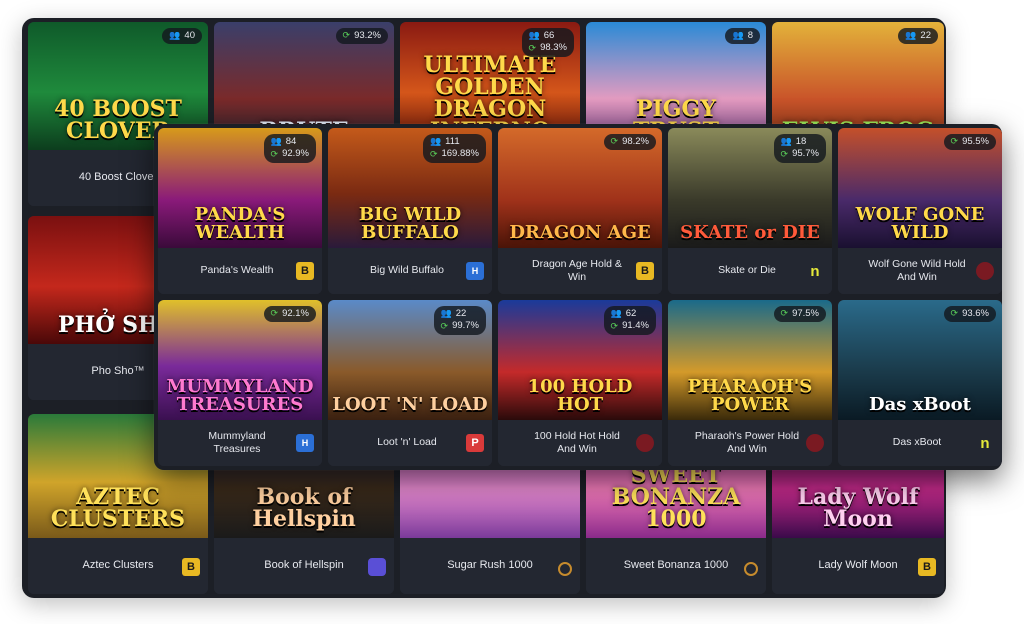 This screenshot has height=624, width=1024. Describe the element at coordinates (454, 153) in the screenshot. I see `rtp-value-row: ⟳ 169.88%` at that location.